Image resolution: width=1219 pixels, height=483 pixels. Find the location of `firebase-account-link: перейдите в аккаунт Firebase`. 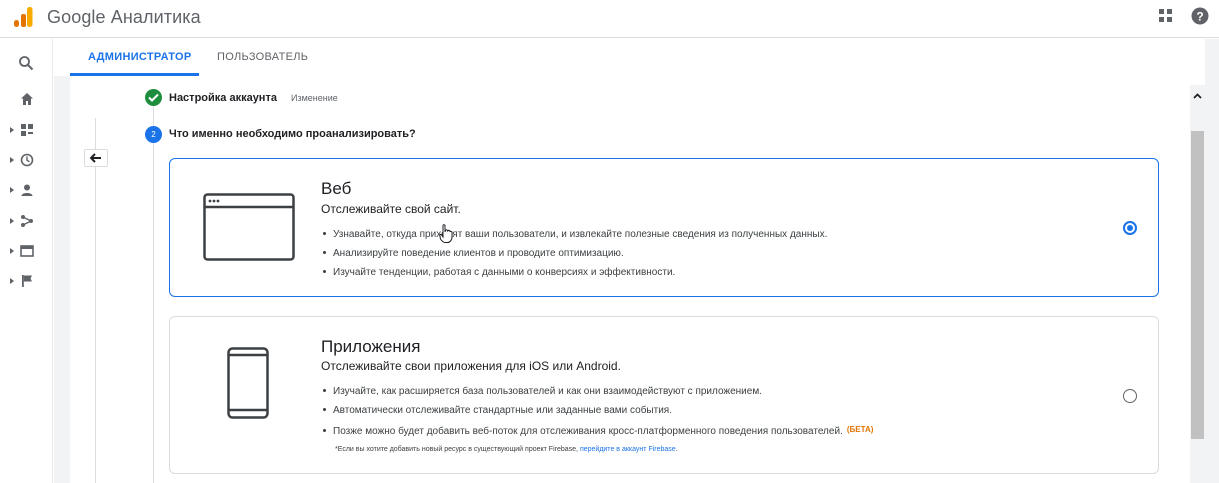

firebase-account-link: перейдите в аккаунт Firebase is located at coordinates (628, 449).